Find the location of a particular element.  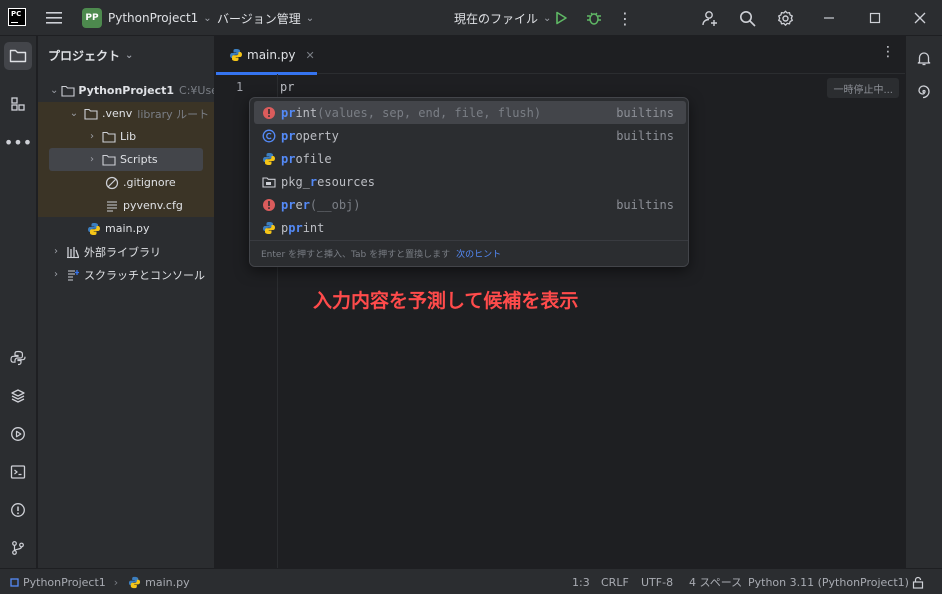

chevron-down-icon: ⌄ is located at coordinates (207, 18).